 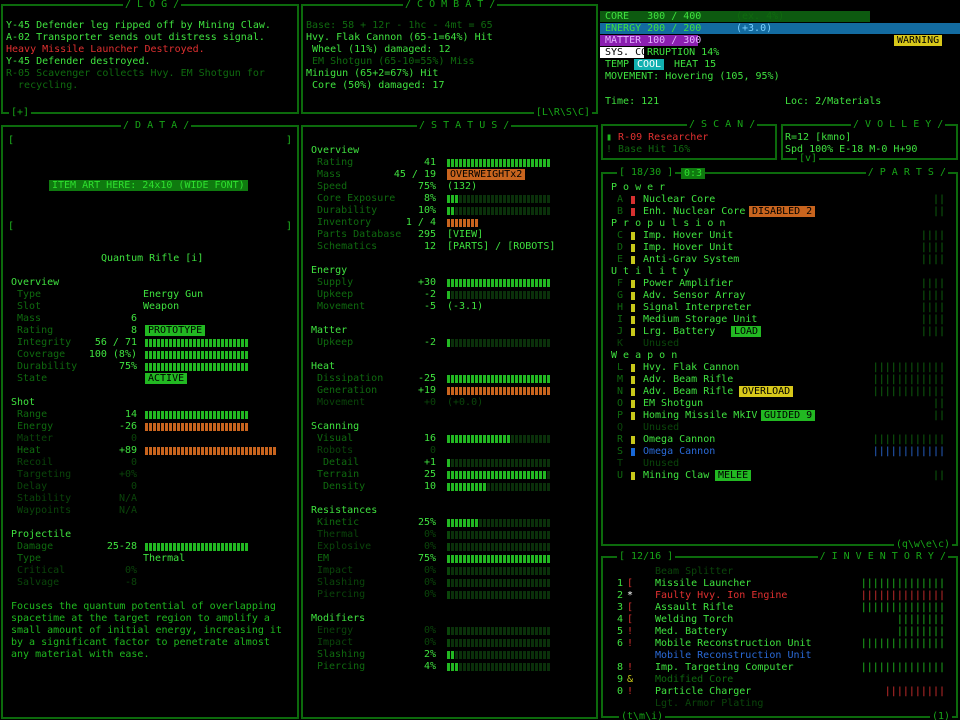 I want to click on parts-footer: (q\w\e\c), so click(x=922, y=545).